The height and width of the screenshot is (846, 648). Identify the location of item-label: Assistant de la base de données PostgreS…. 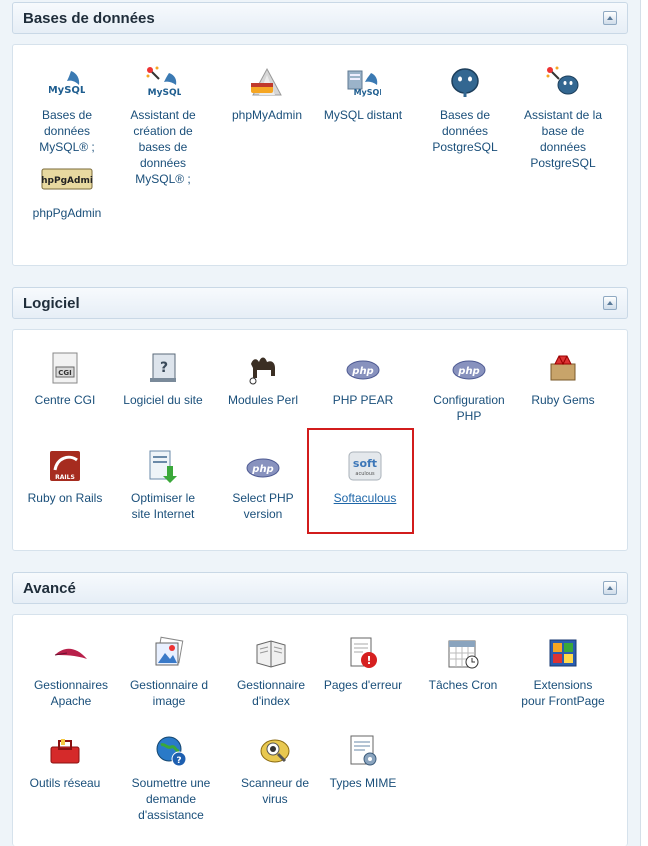
(563, 139).